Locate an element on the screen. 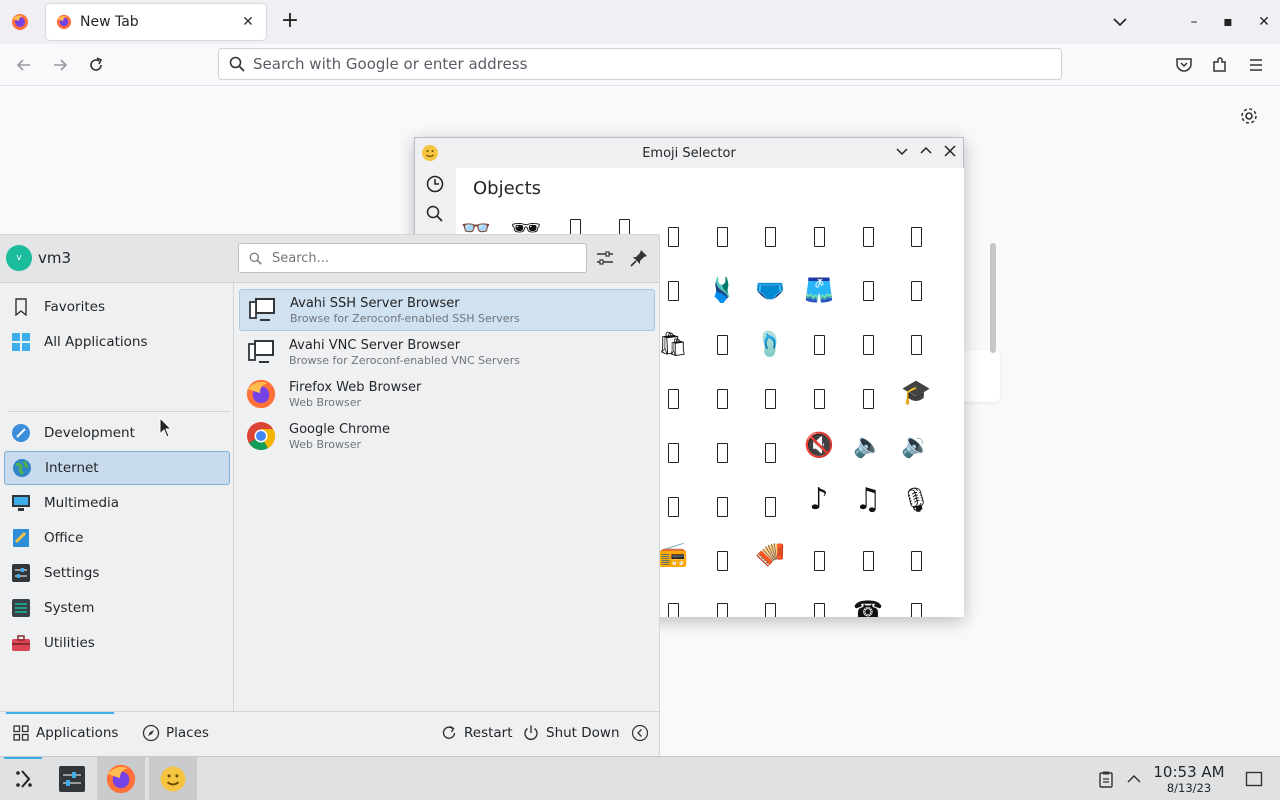 The width and height of the screenshot is (1280, 800). app-firefox: Firefox Web Browser Web Browser is located at coordinates (447, 394).